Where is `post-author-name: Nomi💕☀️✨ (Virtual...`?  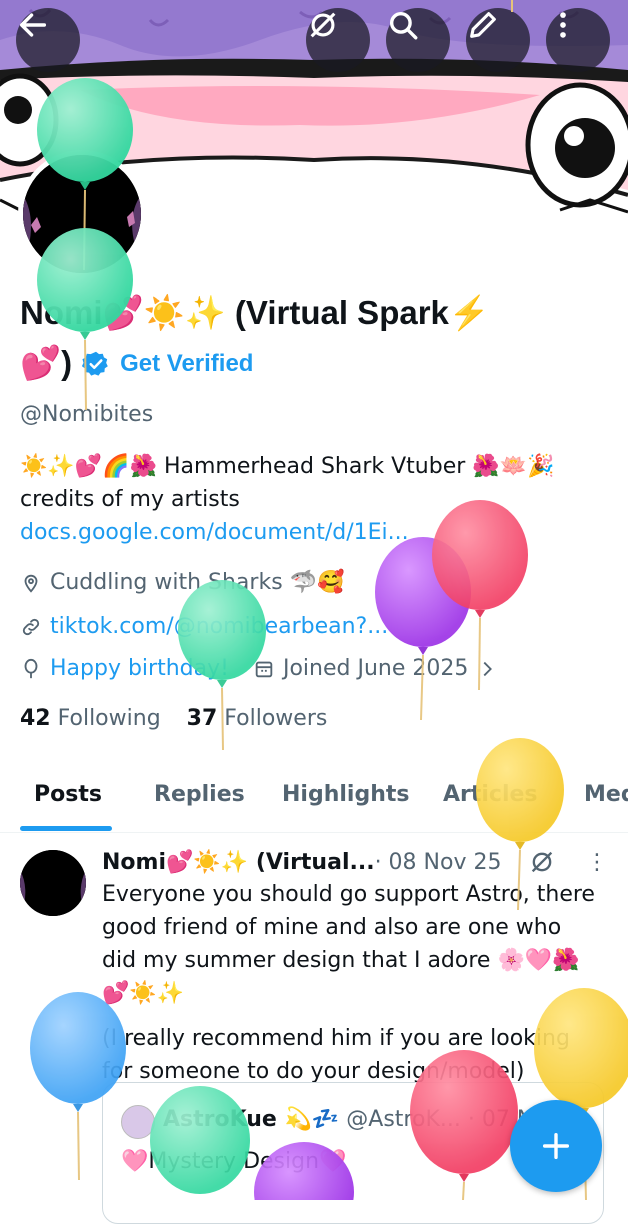
post-author-name: Nomi💕☀️✨ (Virtual... is located at coordinates (238, 862).